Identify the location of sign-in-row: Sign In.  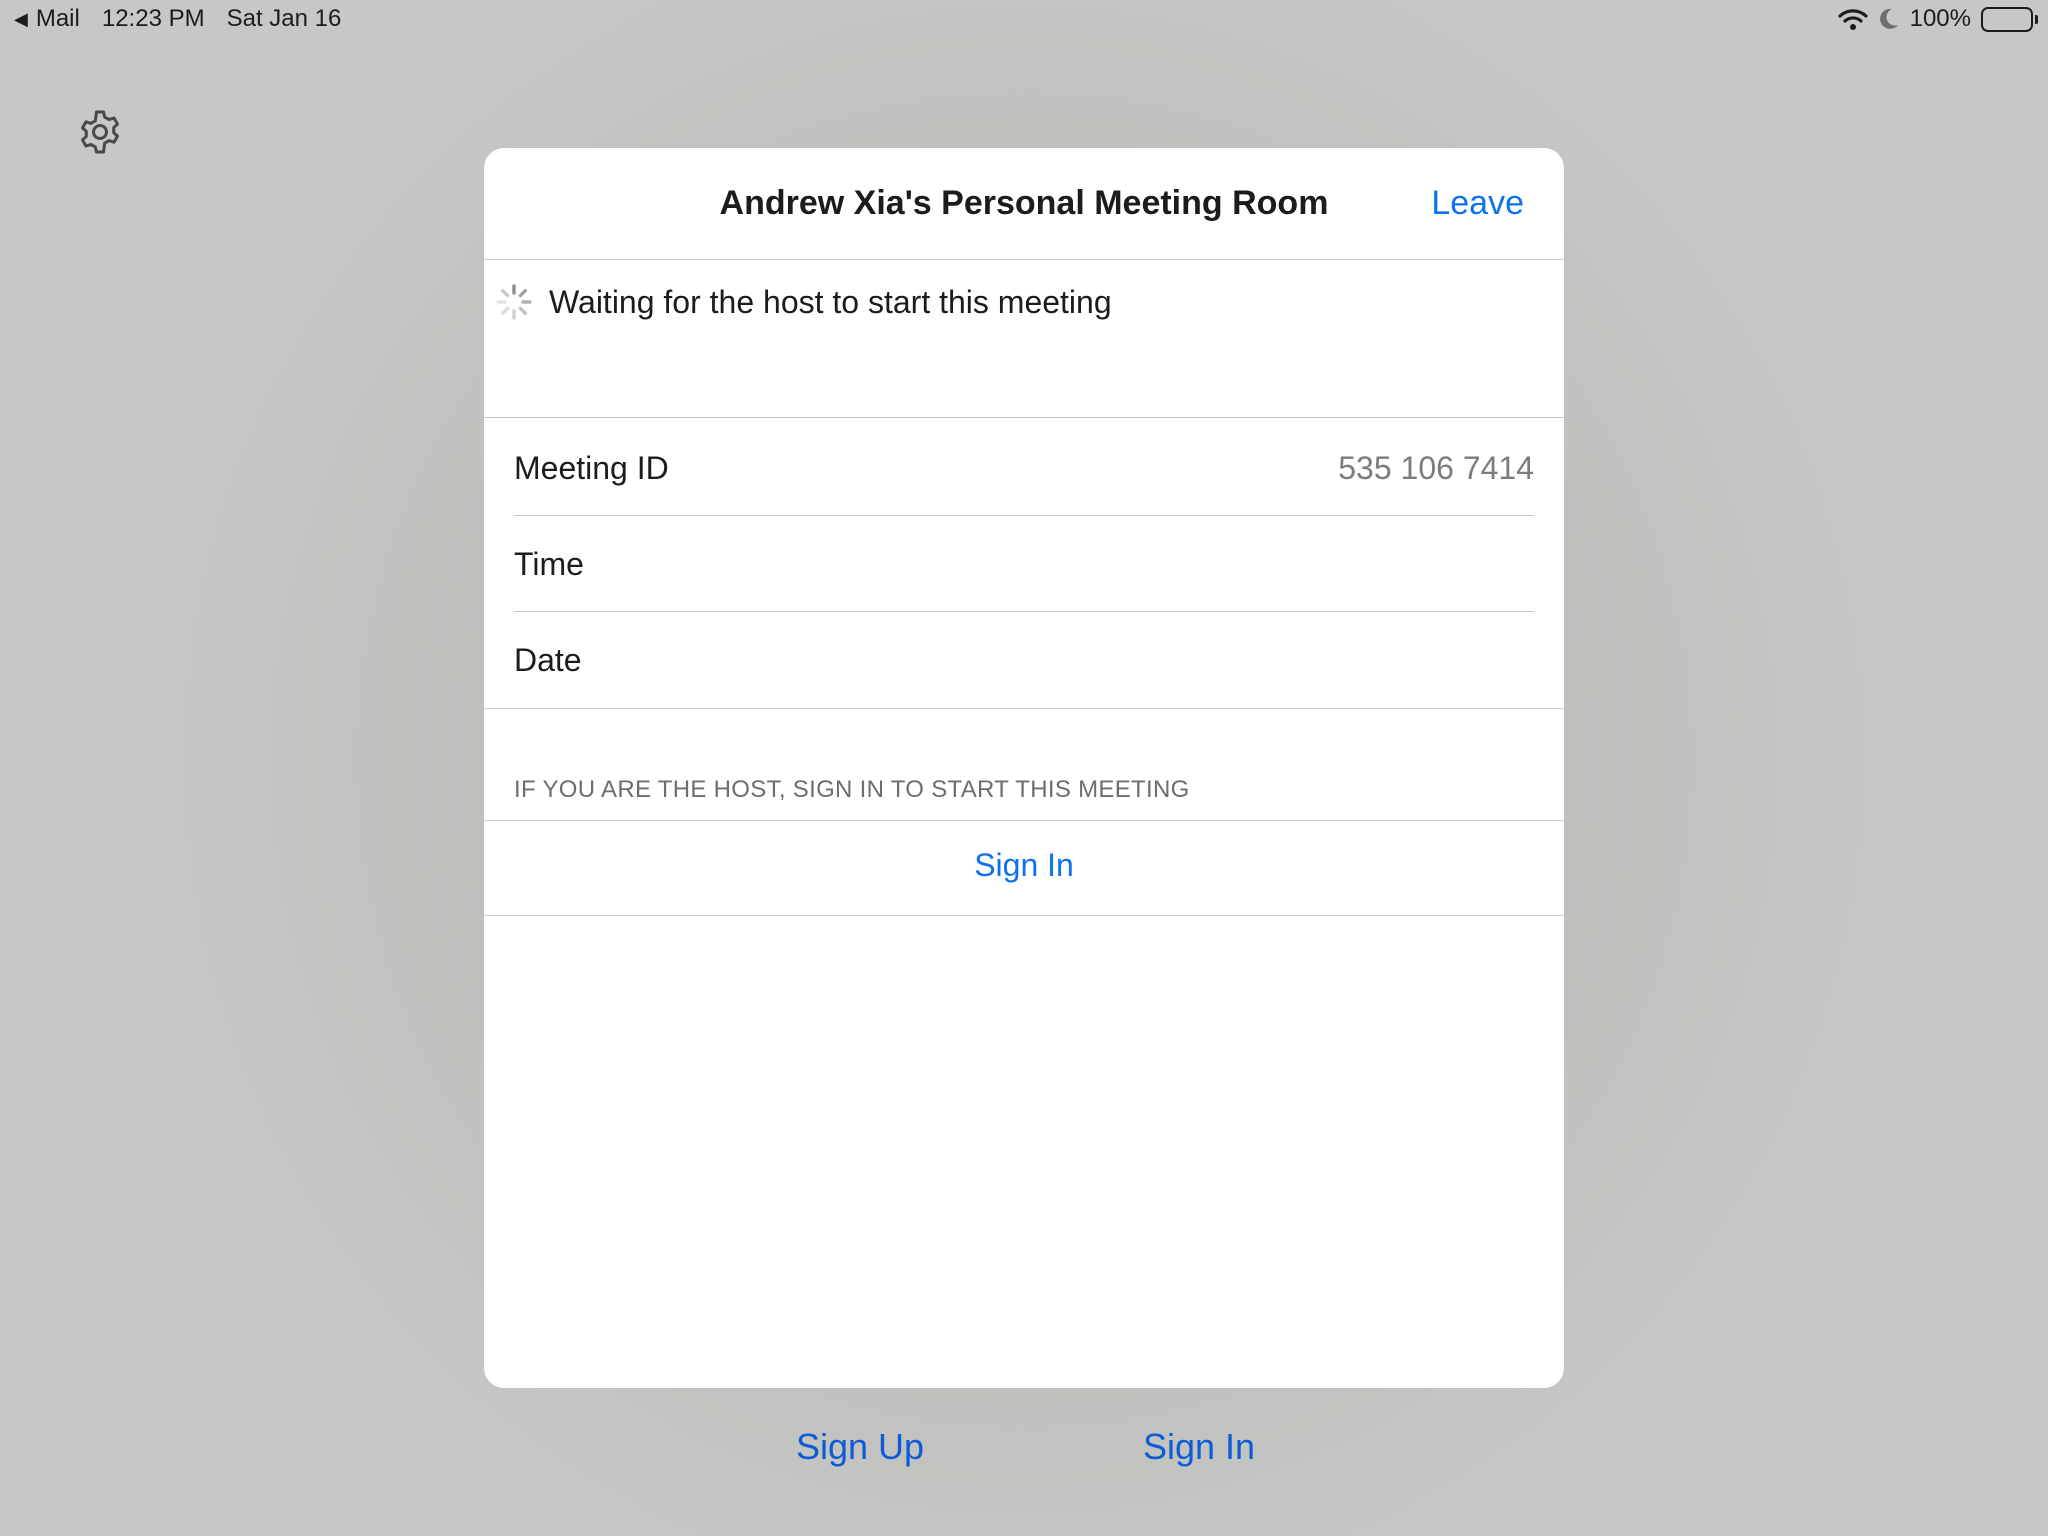
(1024, 868).